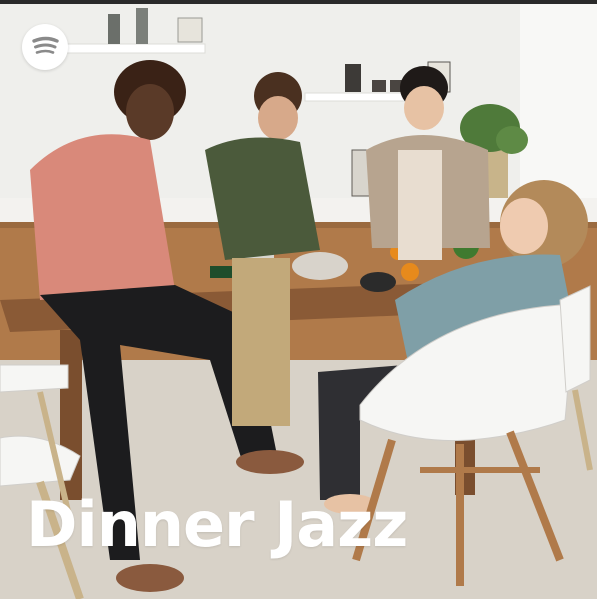 Image resolution: width=597 pixels, height=599 pixels. I want to click on spotify-logo-icon, so click(45, 47).